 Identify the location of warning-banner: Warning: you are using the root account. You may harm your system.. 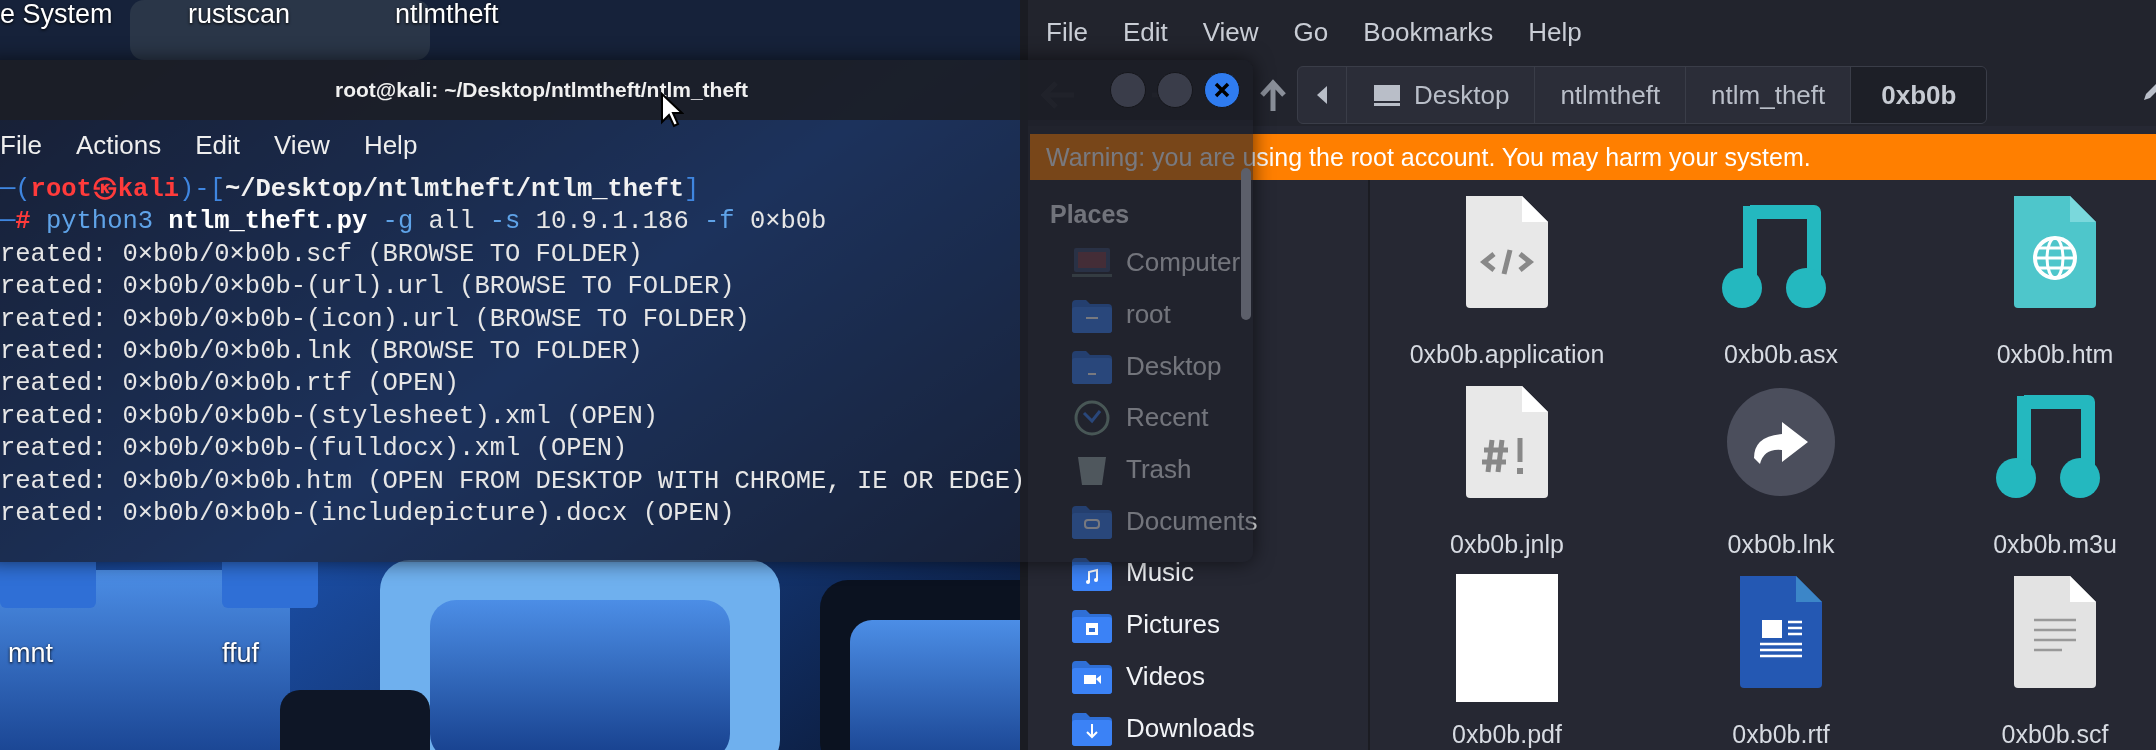
(1593, 157).